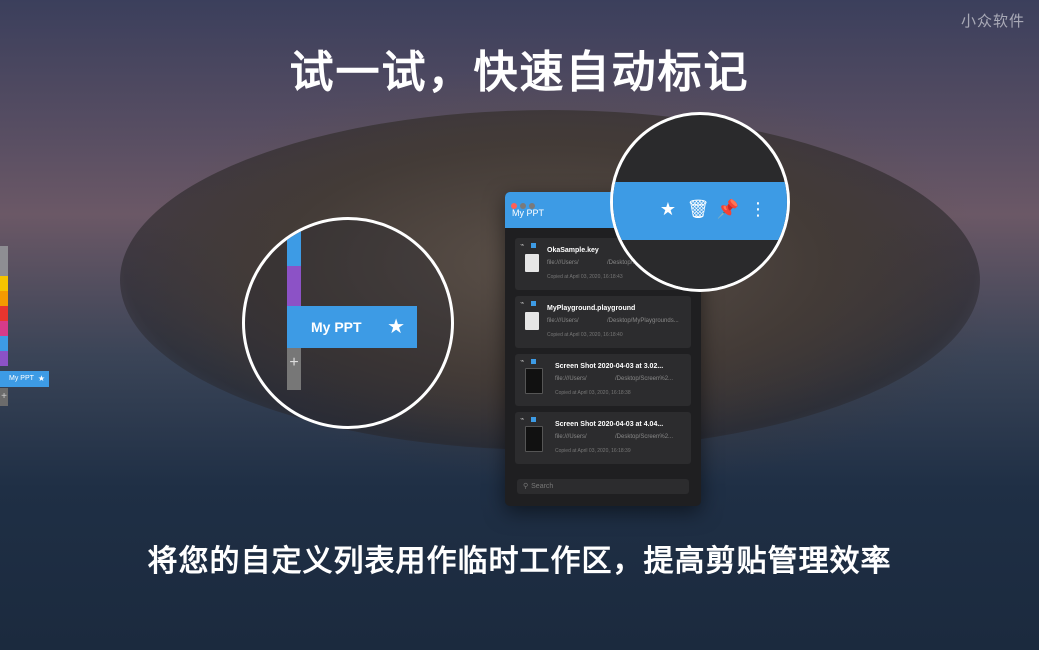 This screenshot has height=650, width=1039. I want to click on mini-add-button: +, so click(4, 397).